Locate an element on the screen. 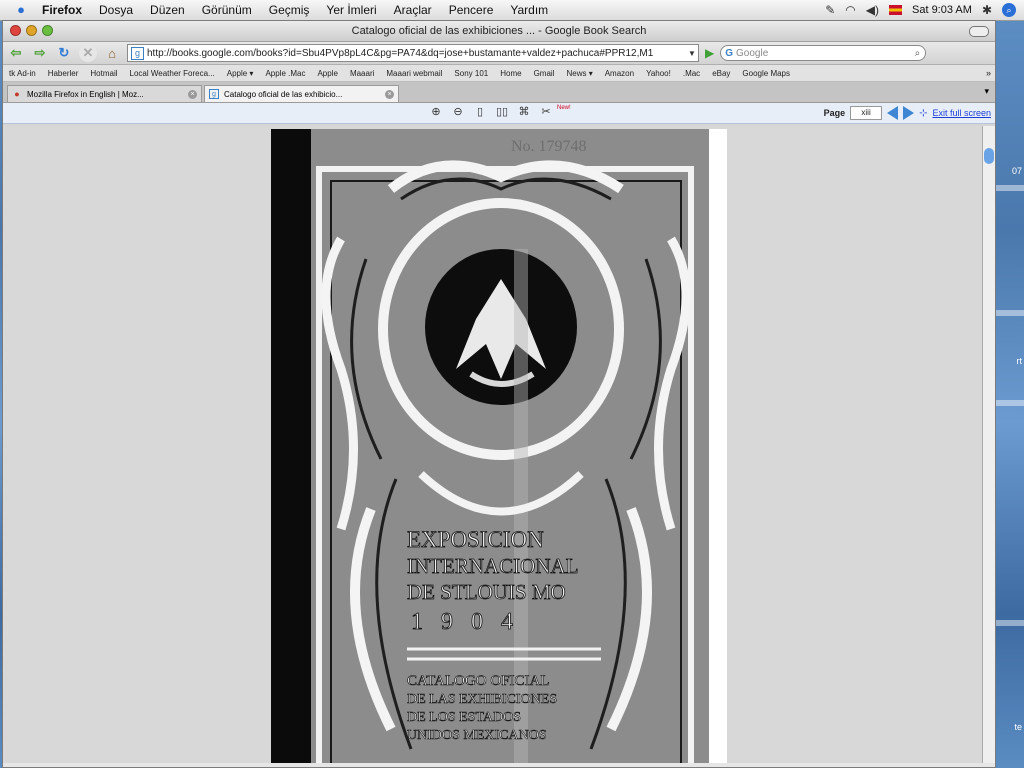 This screenshot has width=1024, height=768. apple-menu-icon: ● is located at coordinates (21, 10).